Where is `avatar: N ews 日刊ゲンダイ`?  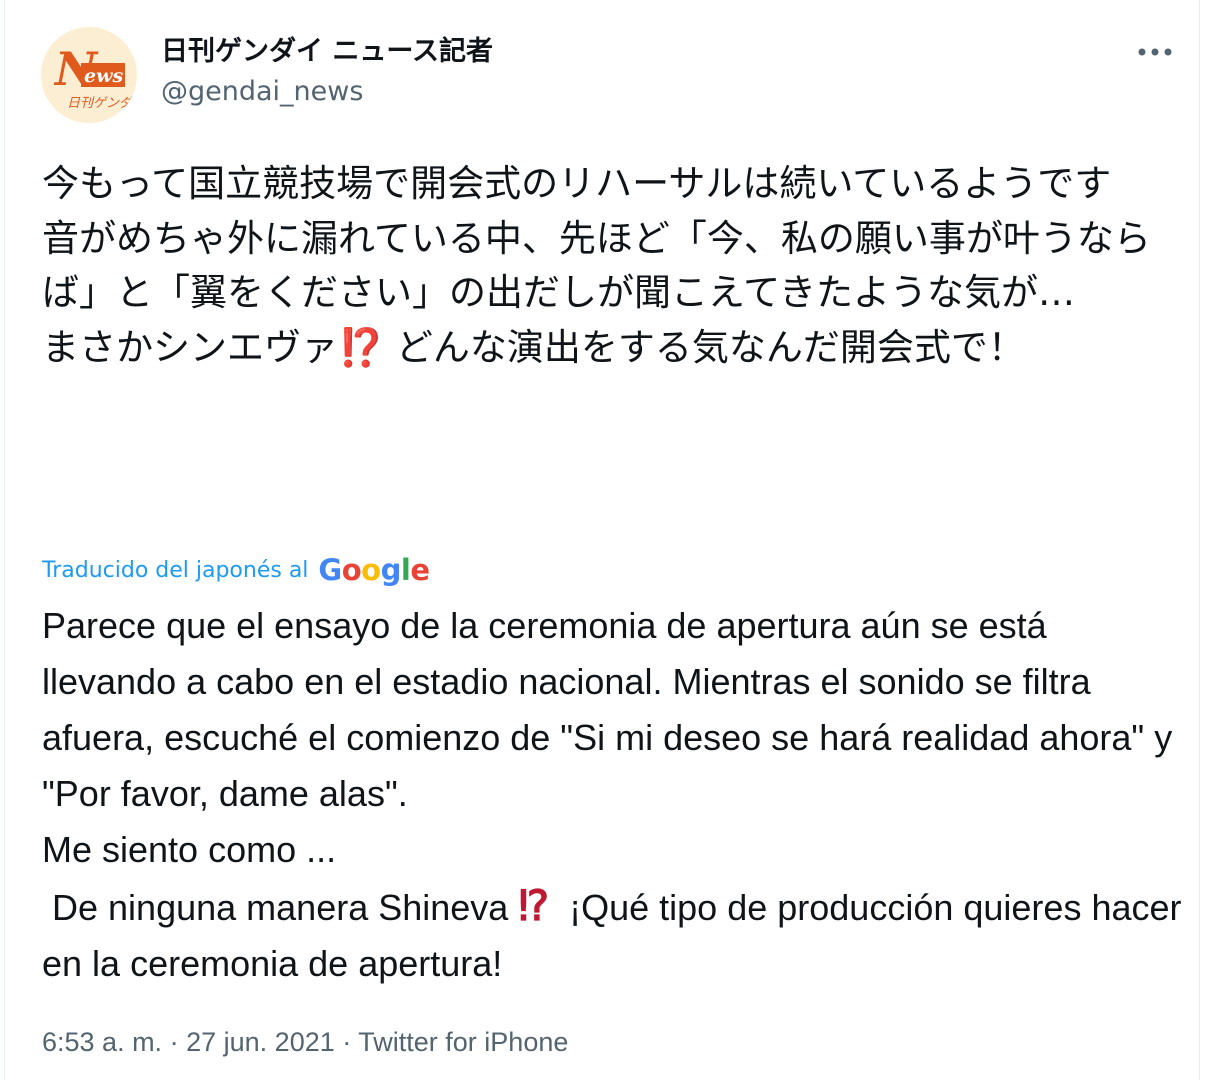
avatar: N ews 日刊ゲンダイ is located at coordinates (89, 75).